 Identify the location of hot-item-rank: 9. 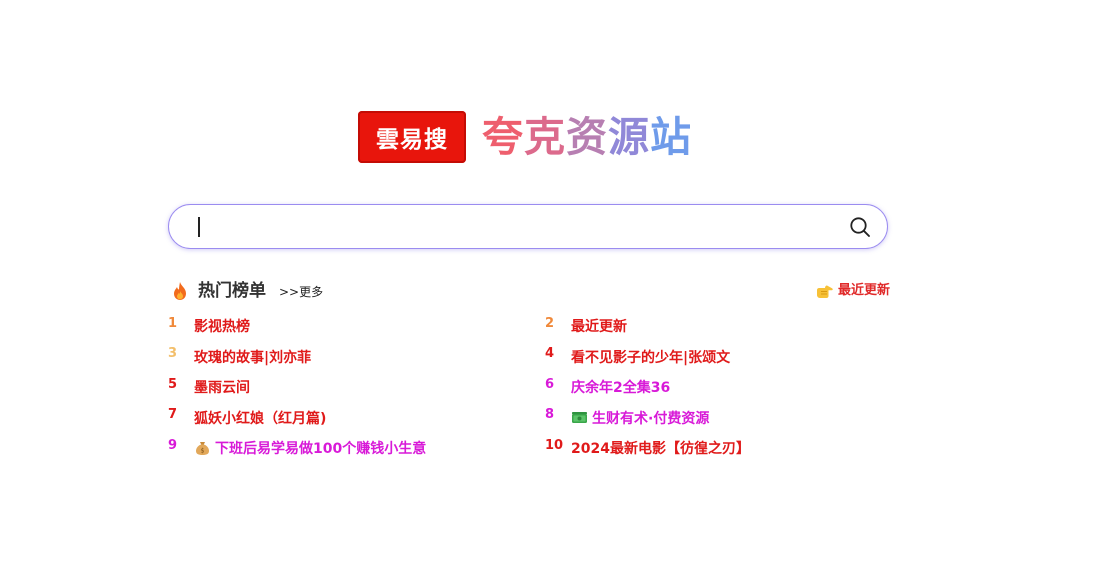
(173, 445).